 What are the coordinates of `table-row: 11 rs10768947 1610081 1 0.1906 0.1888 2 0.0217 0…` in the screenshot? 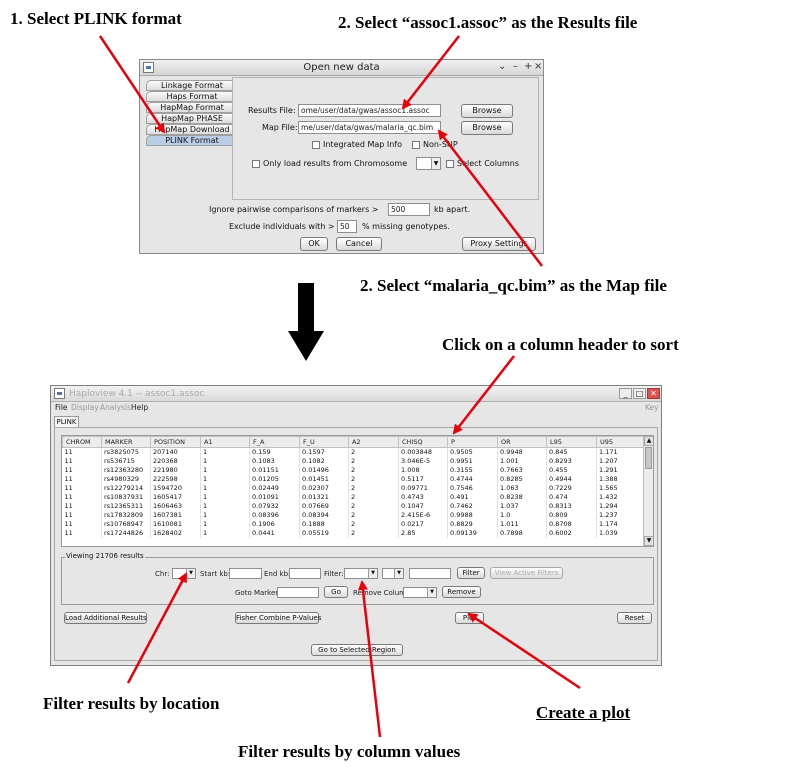 It's located at (354, 524).